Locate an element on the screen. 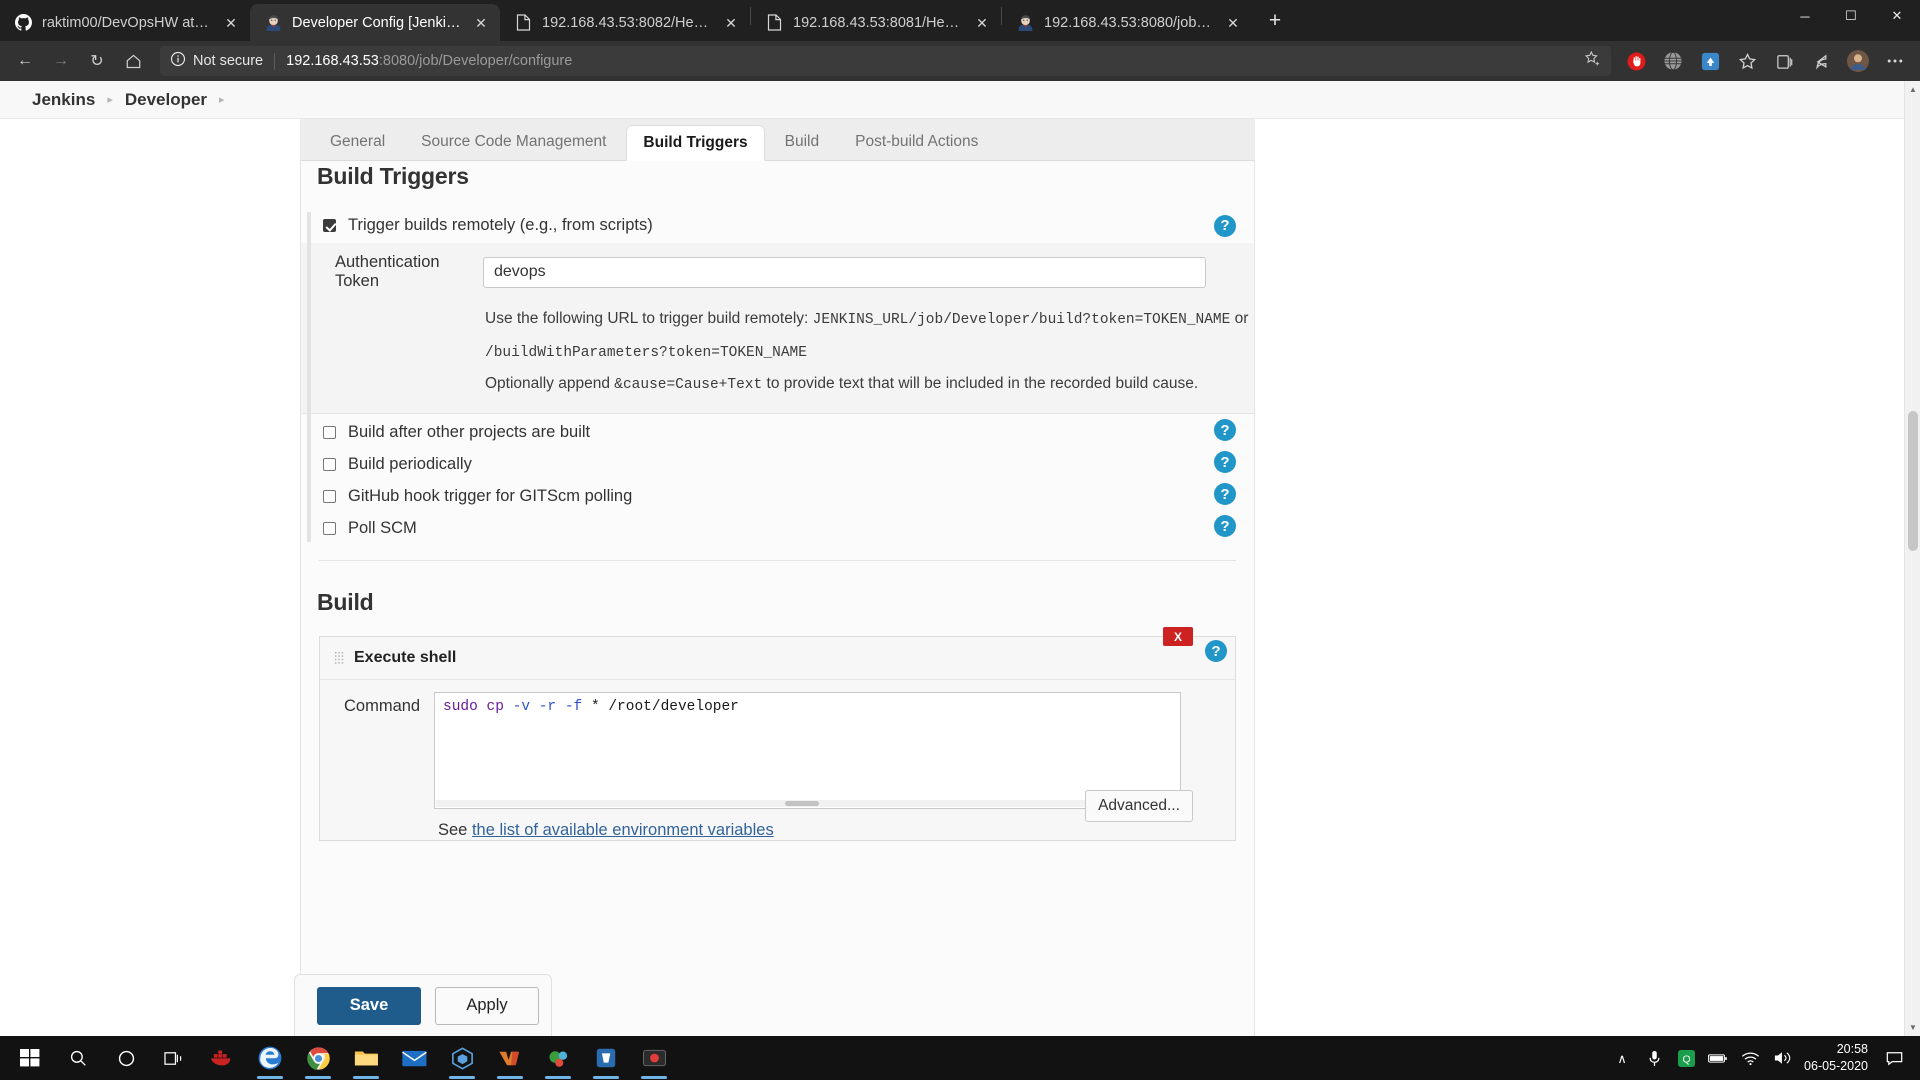  security-label: Not secure is located at coordinates (228, 61).